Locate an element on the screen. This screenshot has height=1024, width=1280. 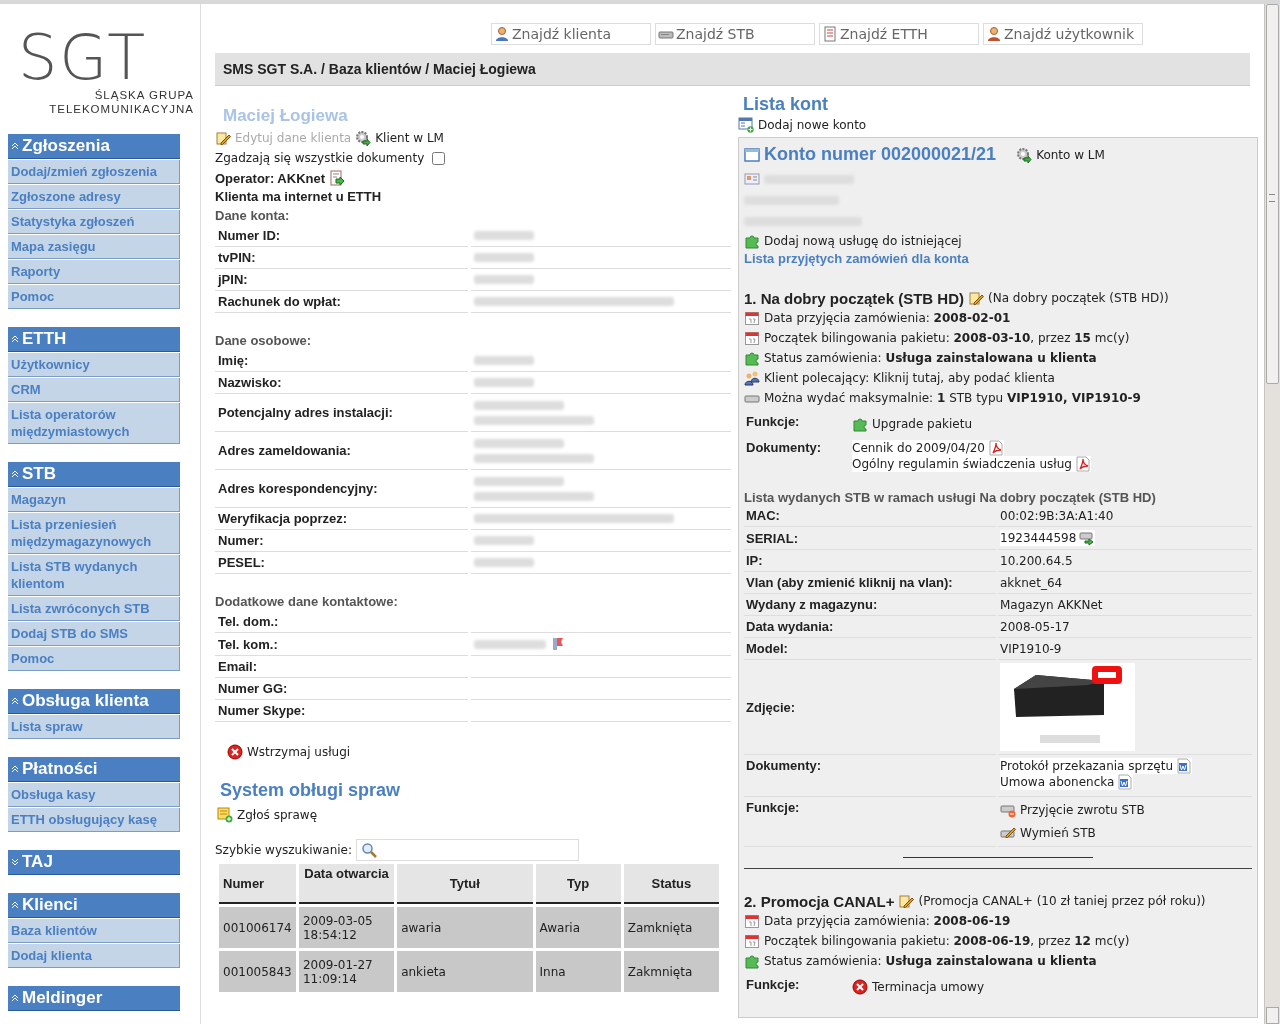
order-detail: Klient polecający: Kliknij tutaj, aby podać klienta is located at coordinates (909, 378).